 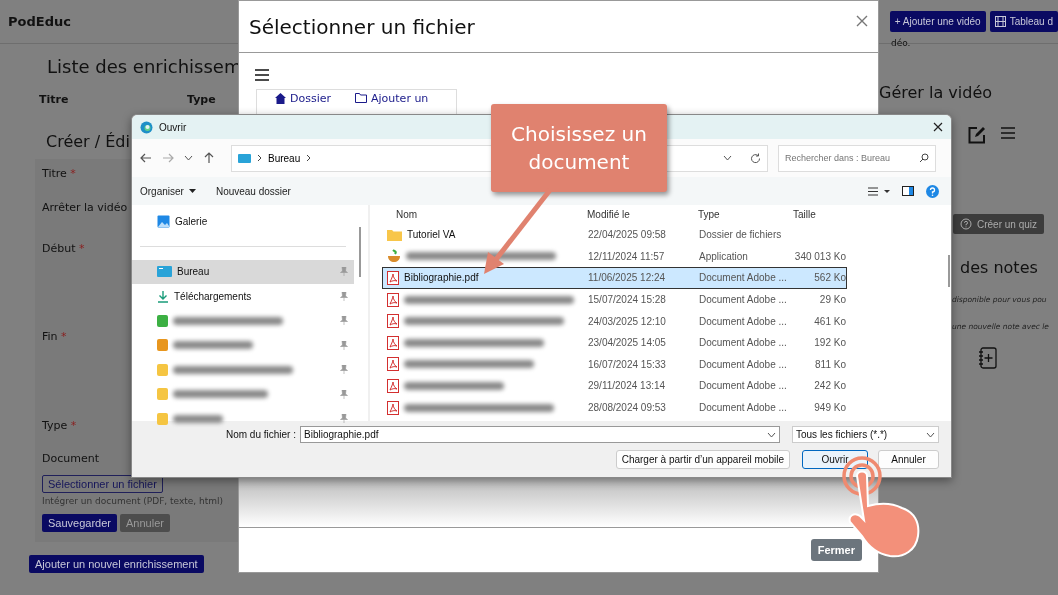 I want to click on cancel-button: Annuler, so click(x=908, y=459).